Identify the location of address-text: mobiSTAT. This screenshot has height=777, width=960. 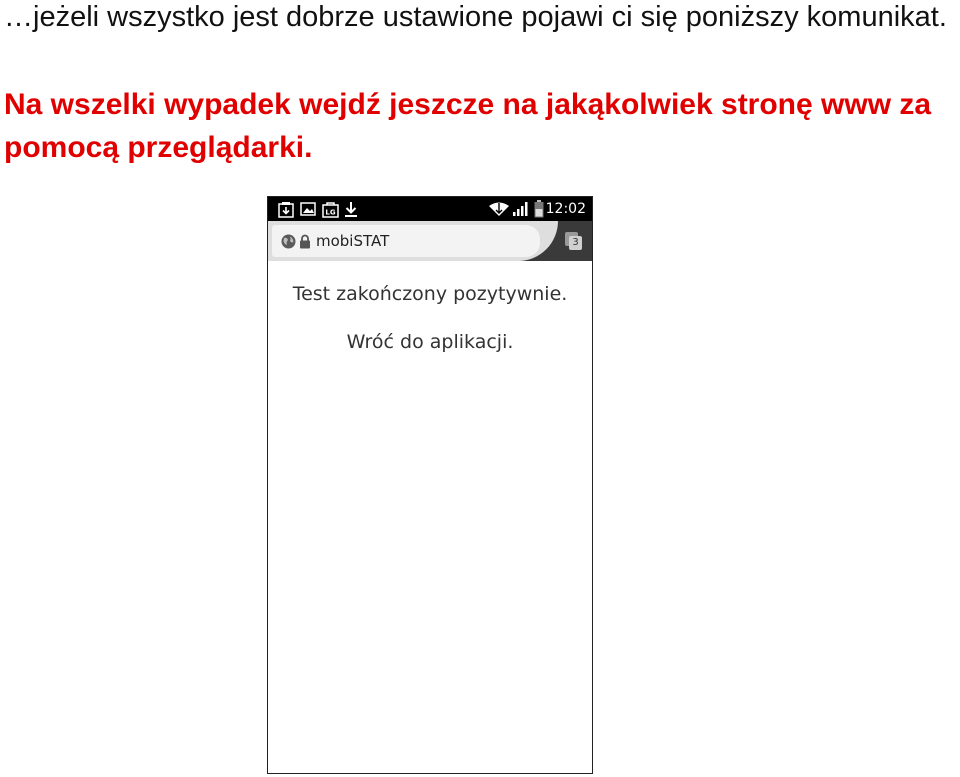
(353, 241).